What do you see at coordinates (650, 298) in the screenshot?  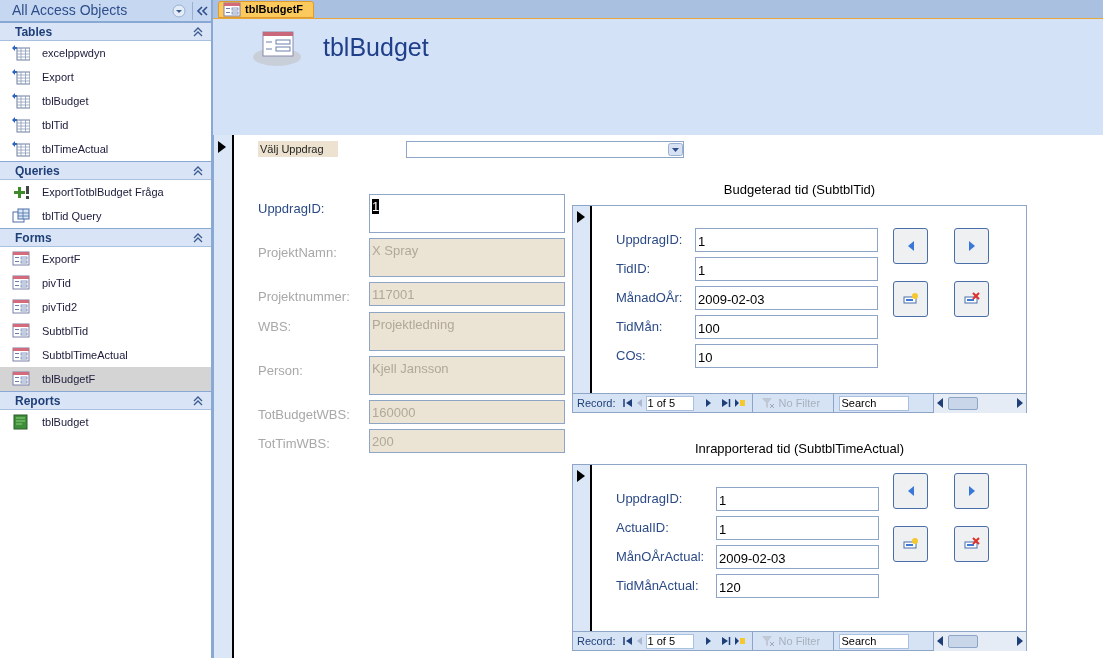 I see `field-label: MånadOÅr:` at bounding box center [650, 298].